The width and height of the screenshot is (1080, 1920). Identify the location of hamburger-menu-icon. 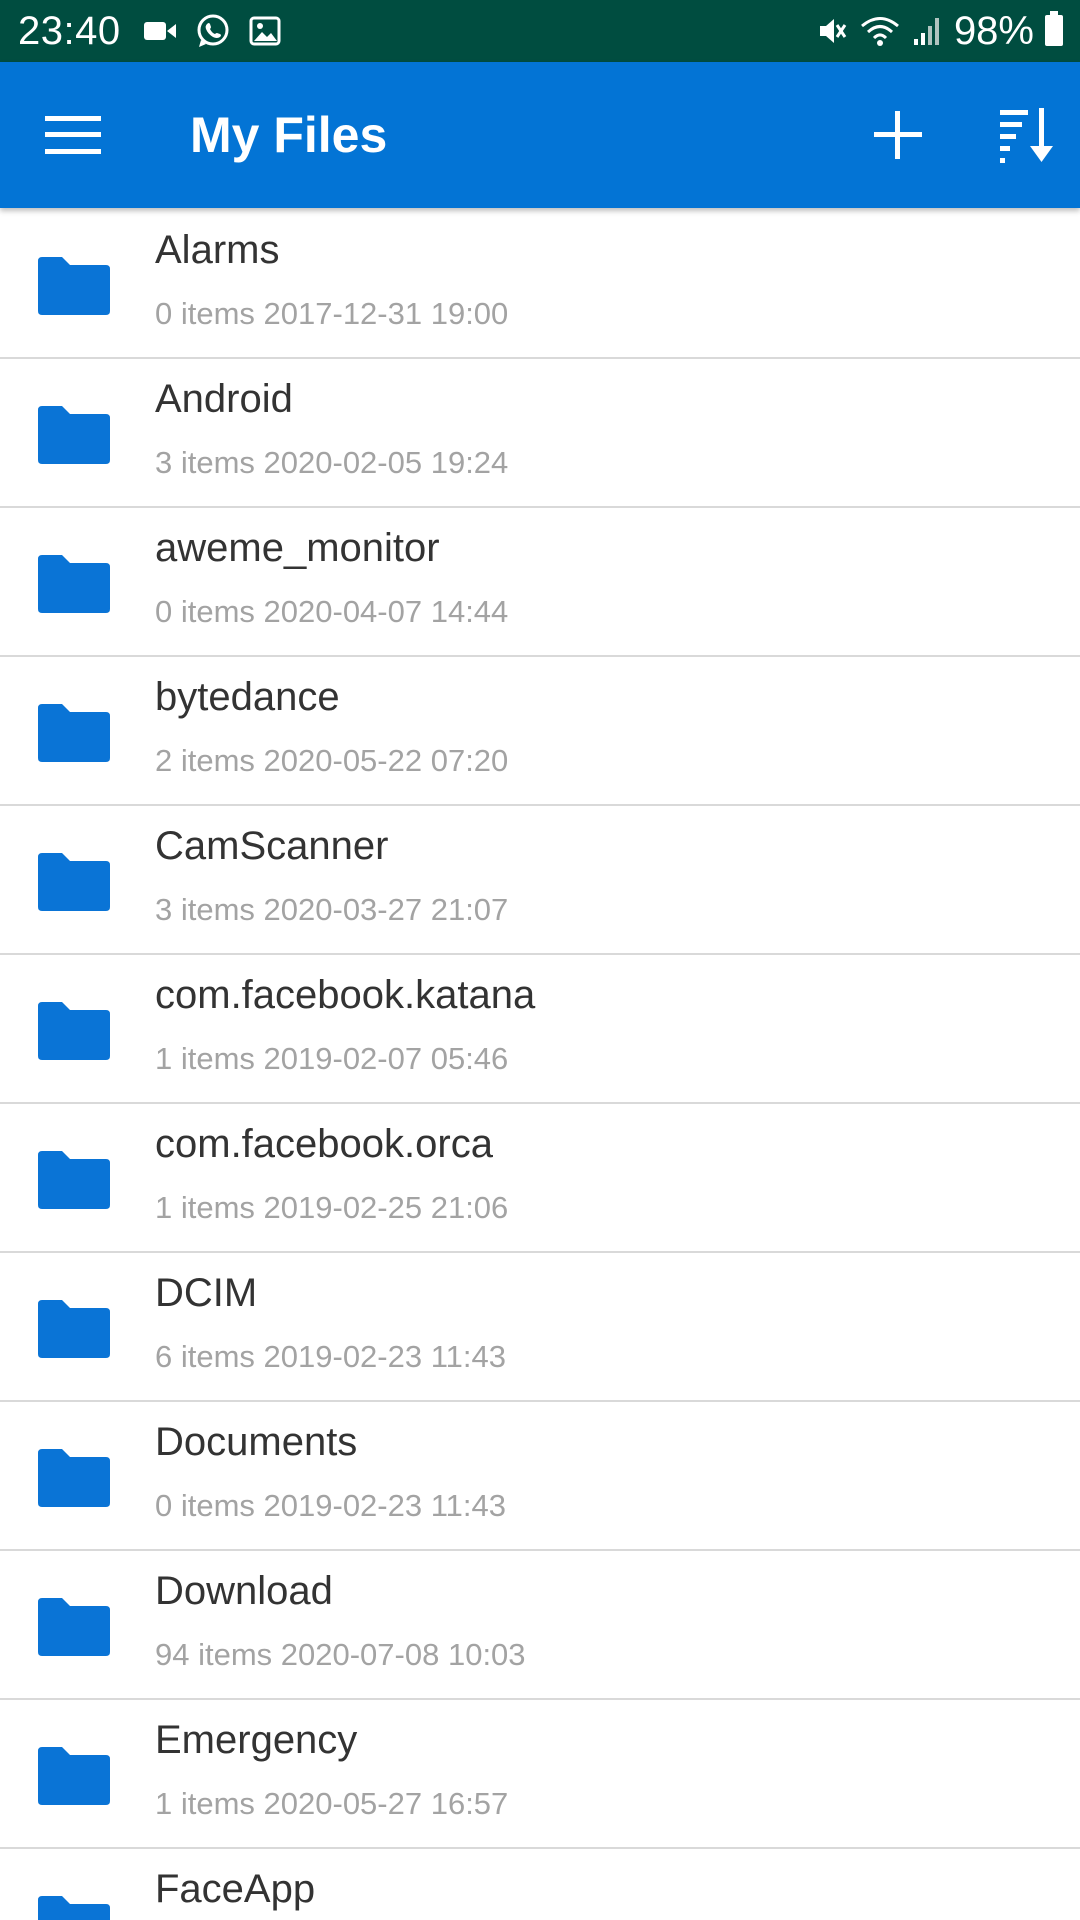
(73, 135).